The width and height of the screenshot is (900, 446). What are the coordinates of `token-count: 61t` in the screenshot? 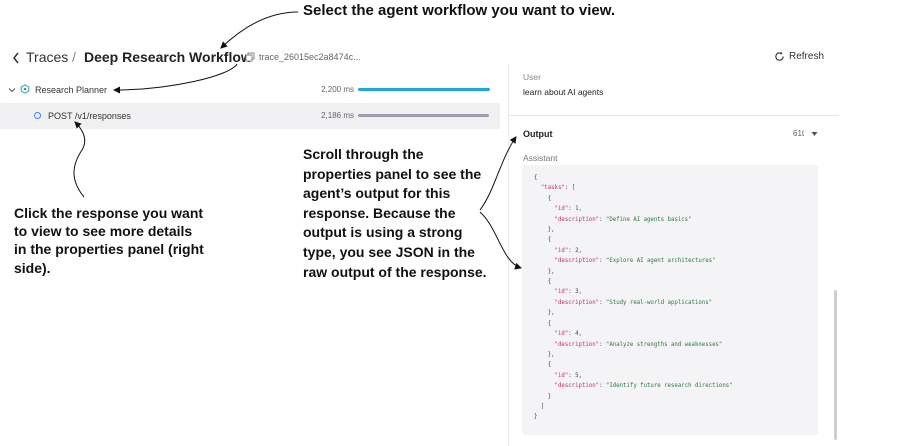 It's located at (798, 133).